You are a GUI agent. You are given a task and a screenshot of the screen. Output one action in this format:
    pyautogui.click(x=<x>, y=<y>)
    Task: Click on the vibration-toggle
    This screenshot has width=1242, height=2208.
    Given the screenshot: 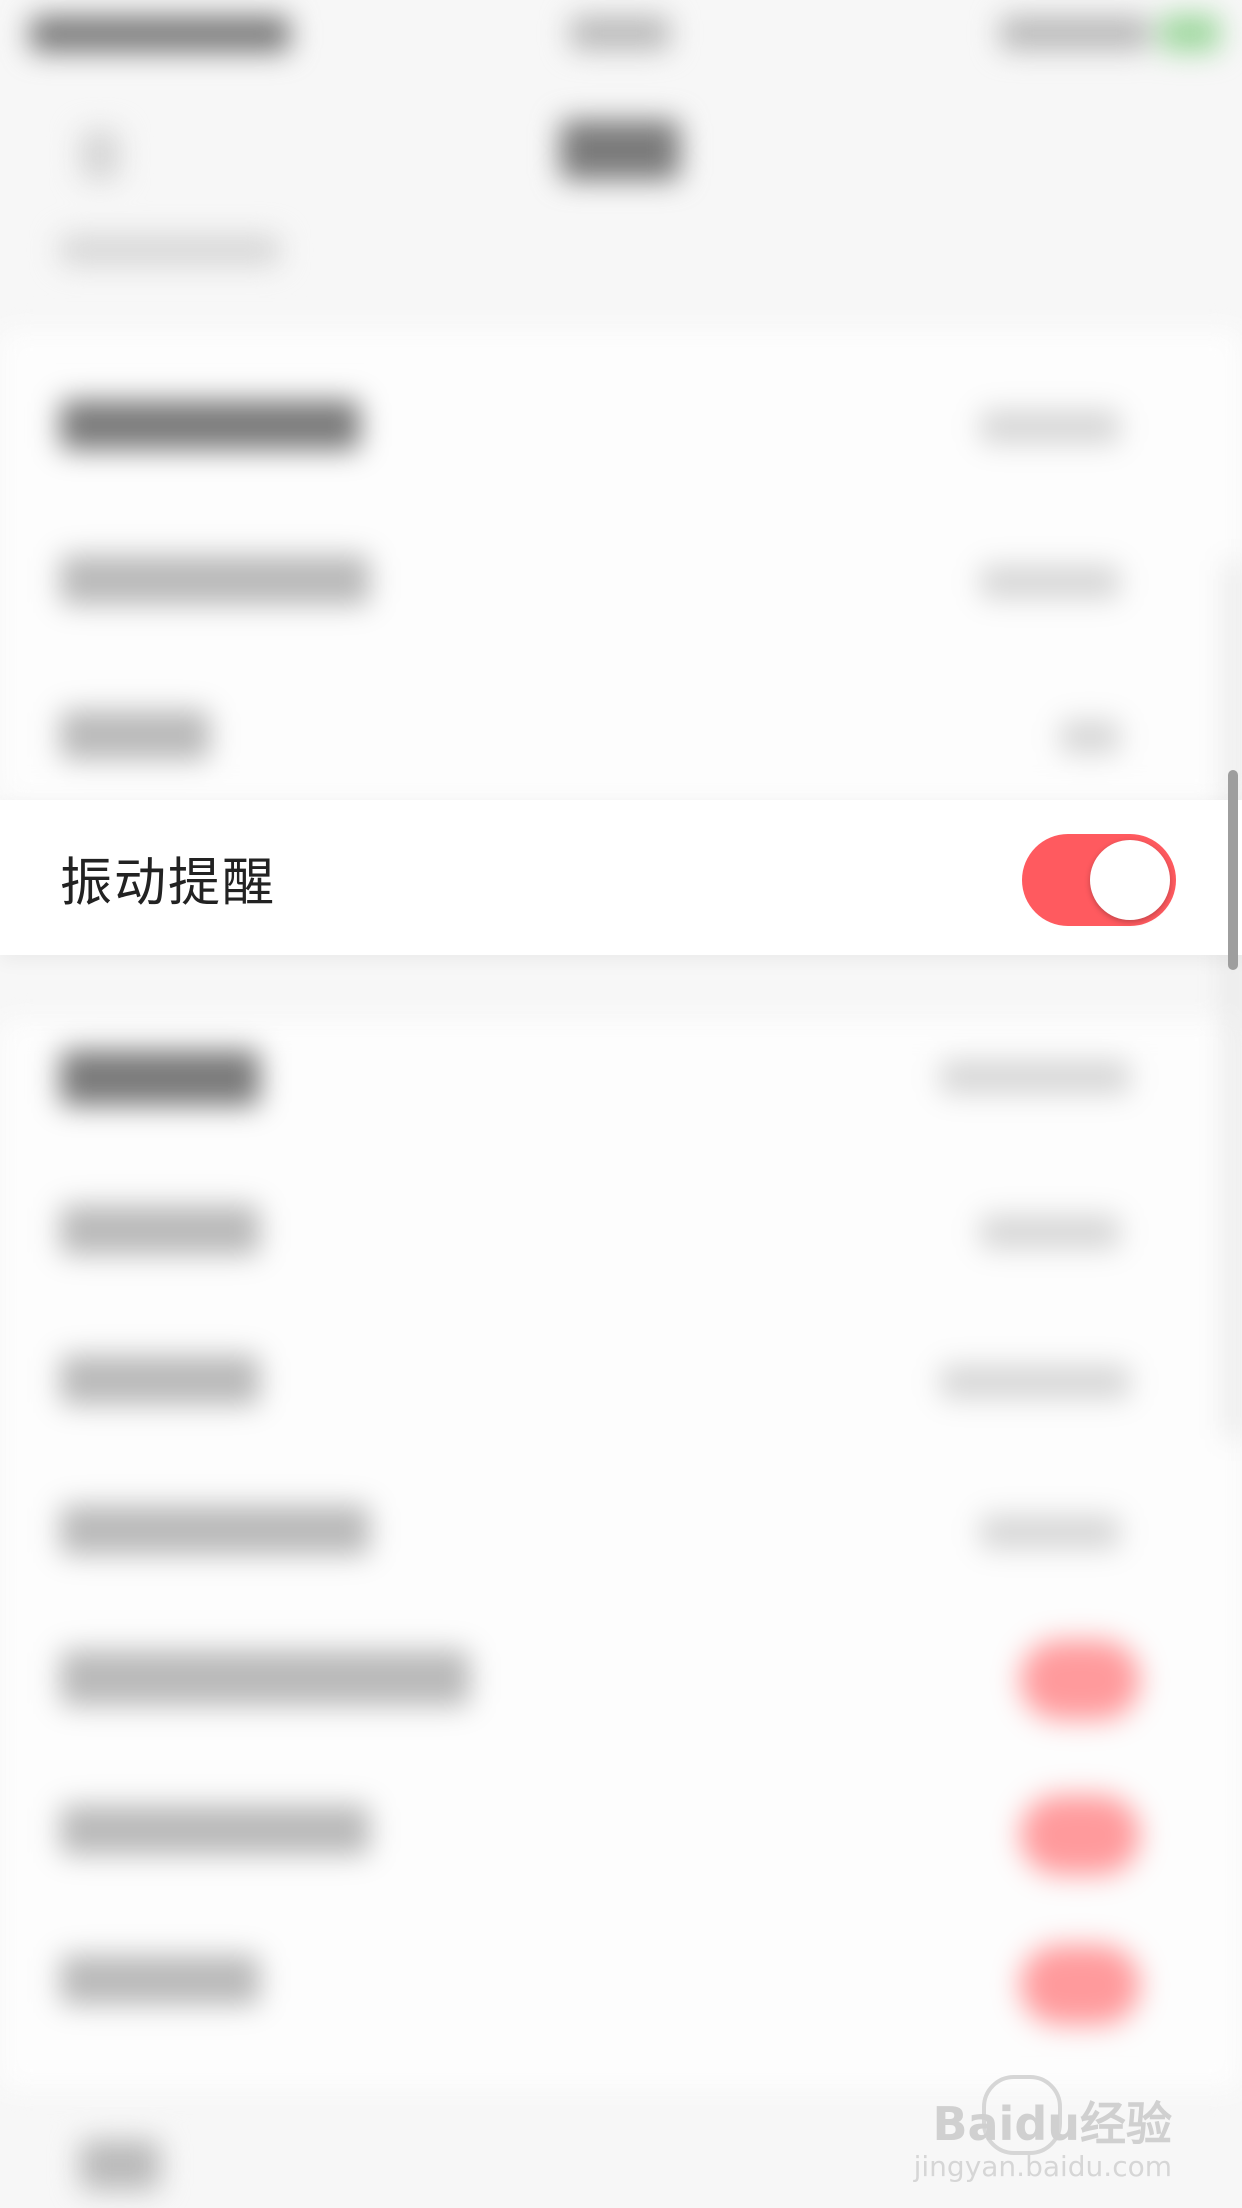 What is the action you would take?
    pyautogui.click(x=1099, y=880)
    